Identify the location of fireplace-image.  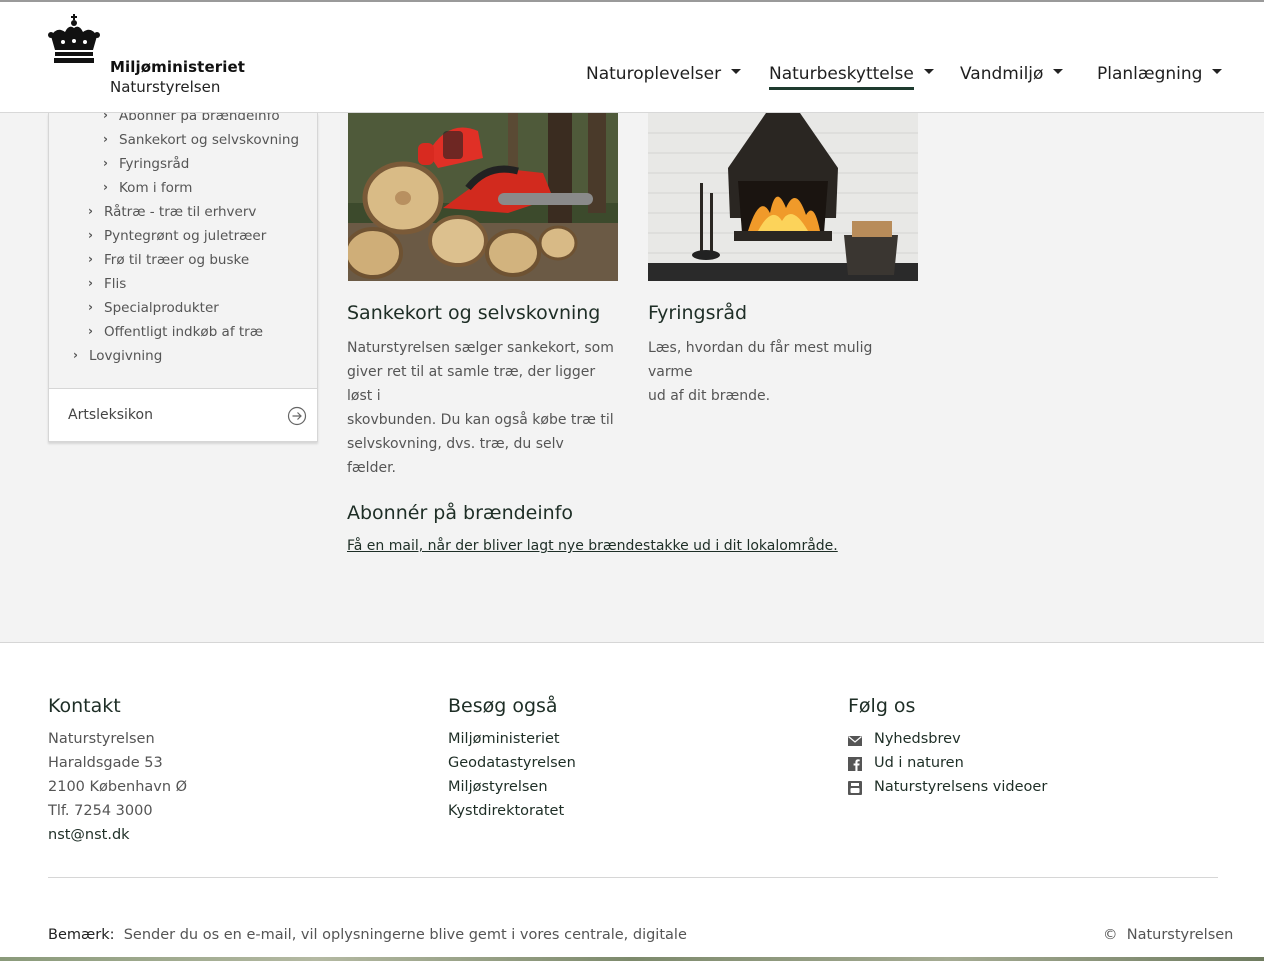
(783, 197).